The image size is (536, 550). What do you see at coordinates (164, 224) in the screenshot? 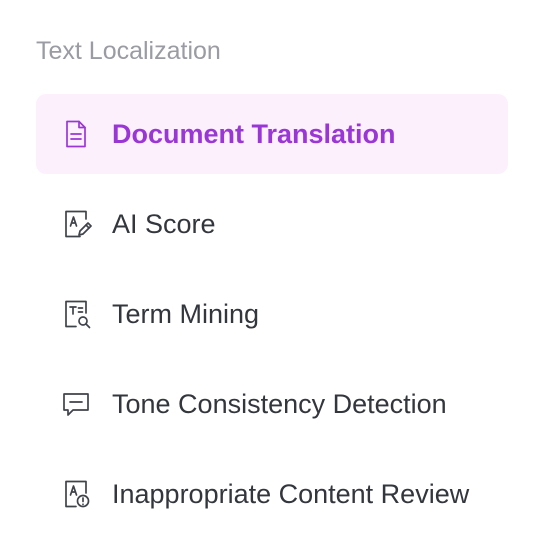
I see `menu-item-label: AI Score` at bounding box center [164, 224].